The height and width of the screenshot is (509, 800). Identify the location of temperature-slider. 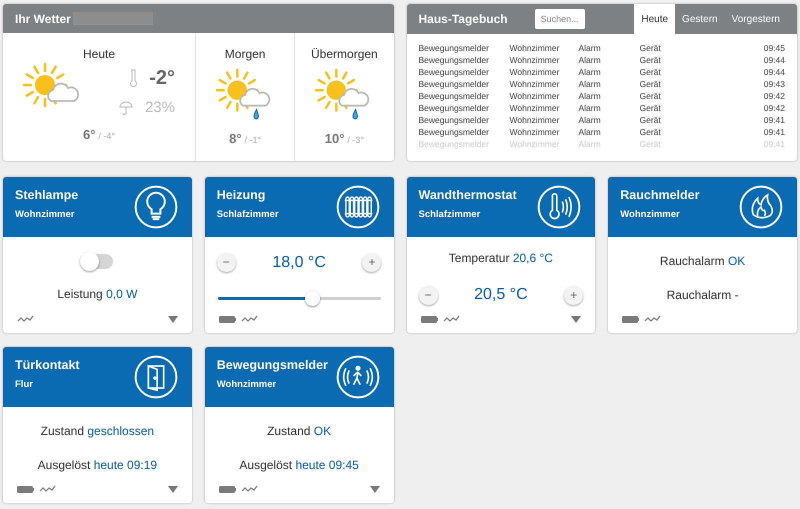
(299, 298).